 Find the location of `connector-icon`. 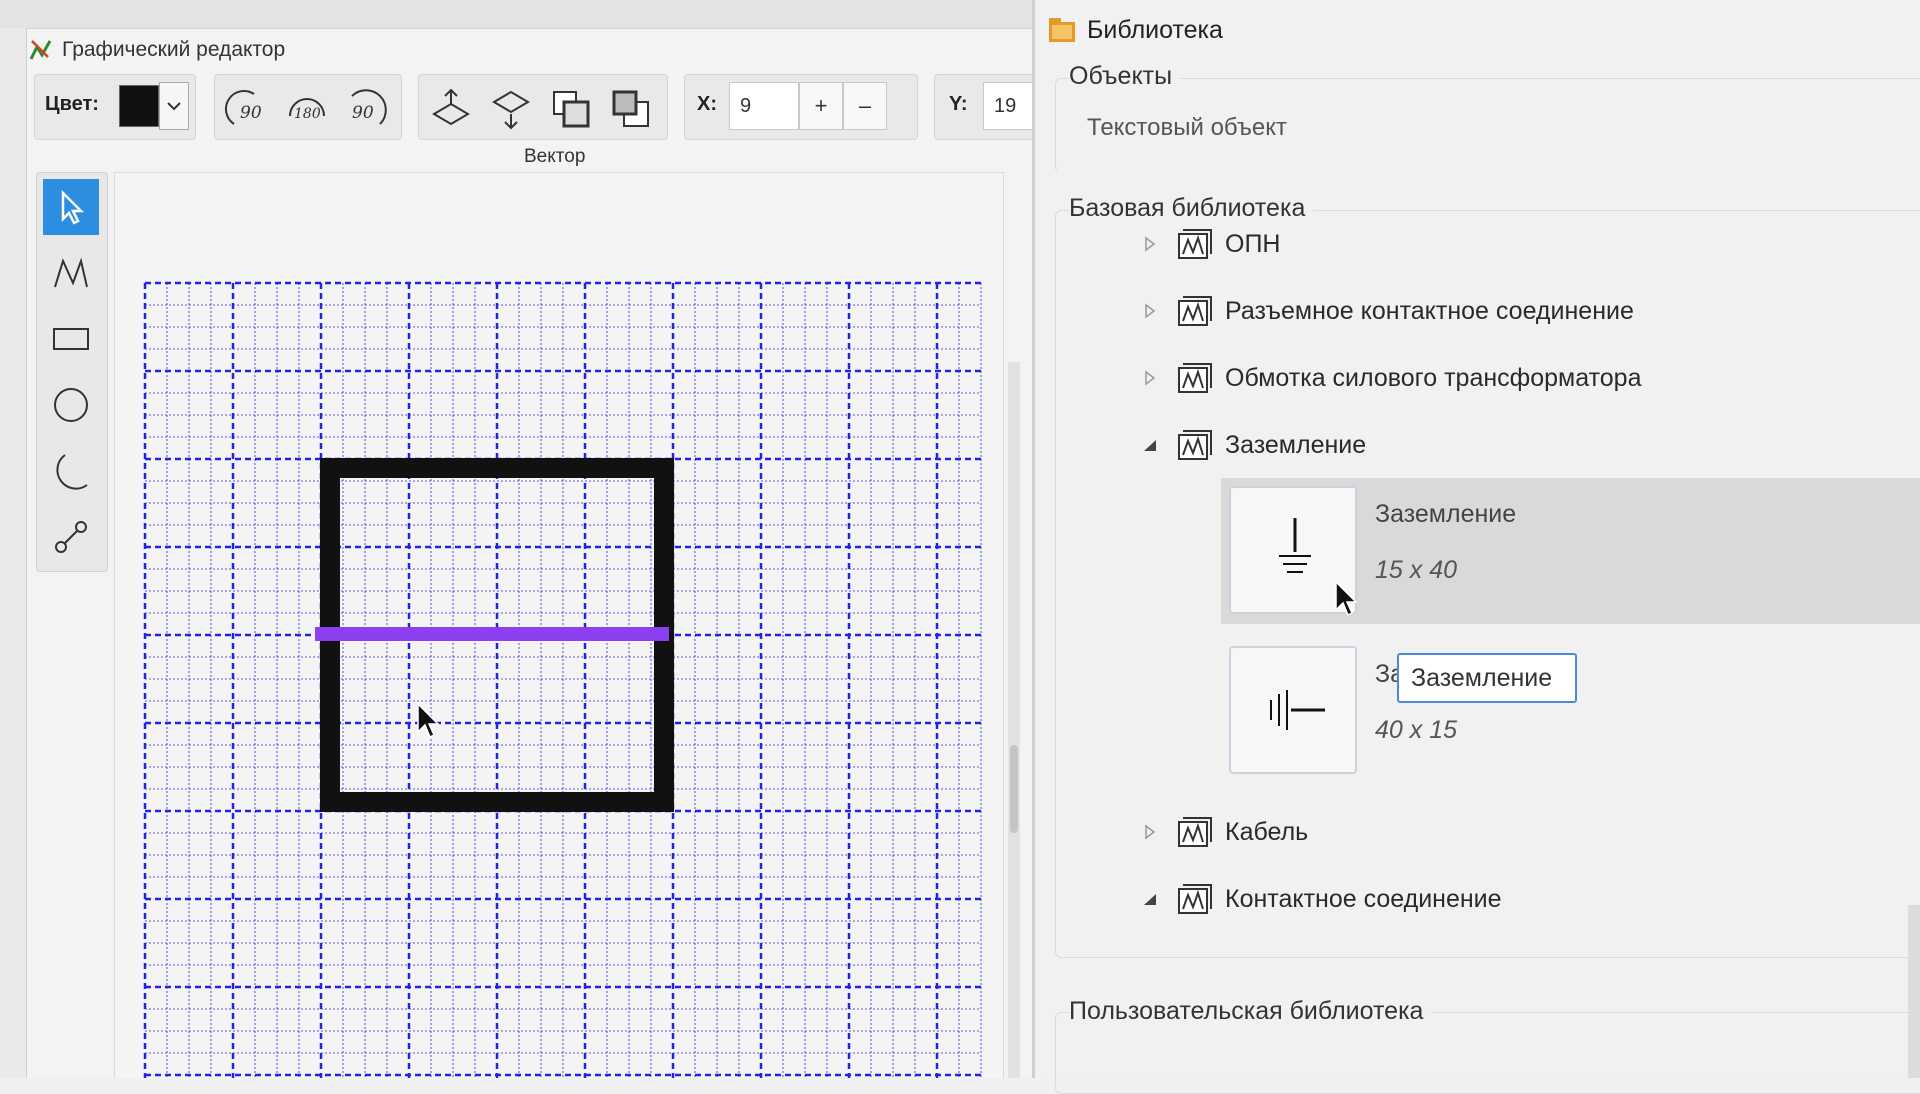

connector-icon is located at coordinates (71, 537).